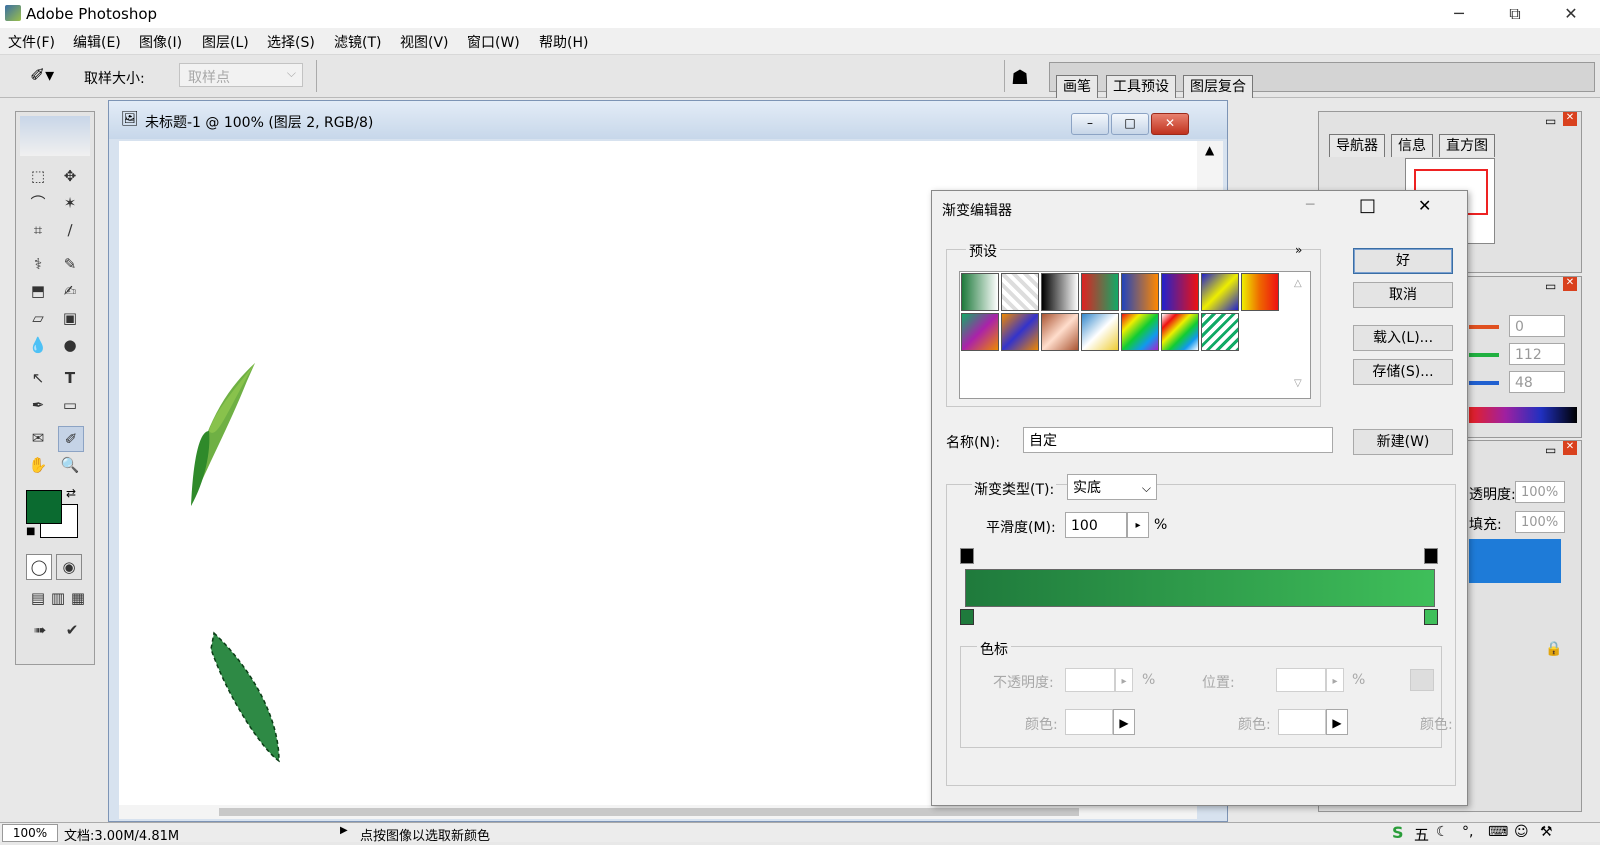 The width and height of the screenshot is (1600, 845). What do you see at coordinates (38, 345) in the screenshot?
I see `blur-tool-icon: 💧` at bounding box center [38, 345].